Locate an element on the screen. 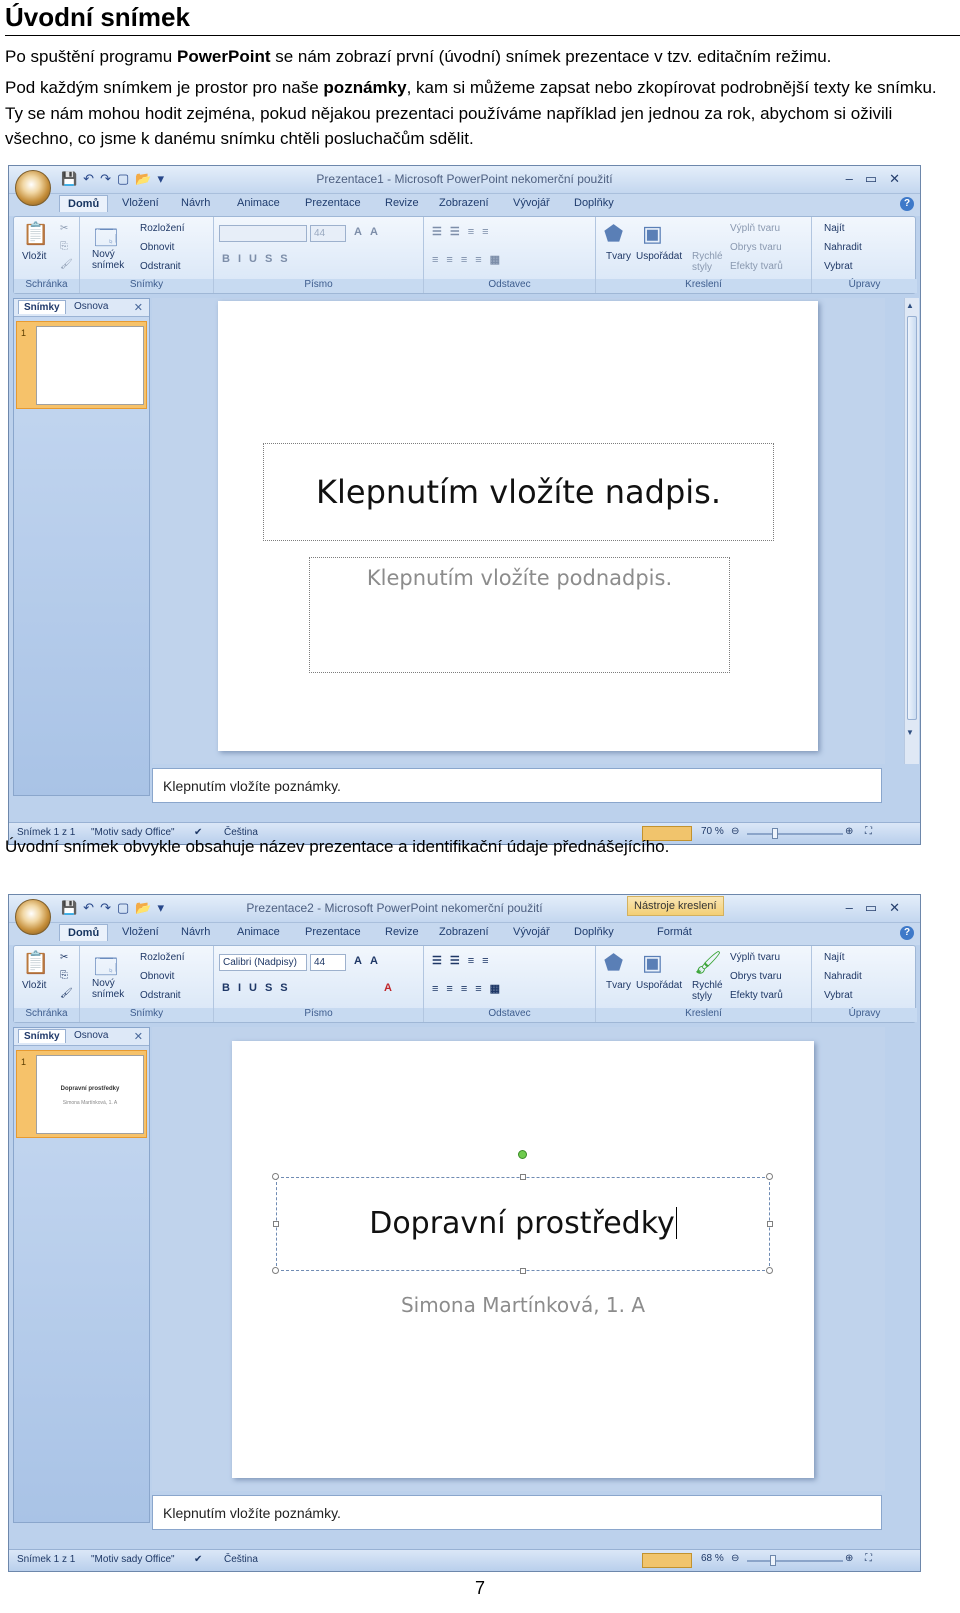  status-language: Čeština is located at coordinates (241, 1559).